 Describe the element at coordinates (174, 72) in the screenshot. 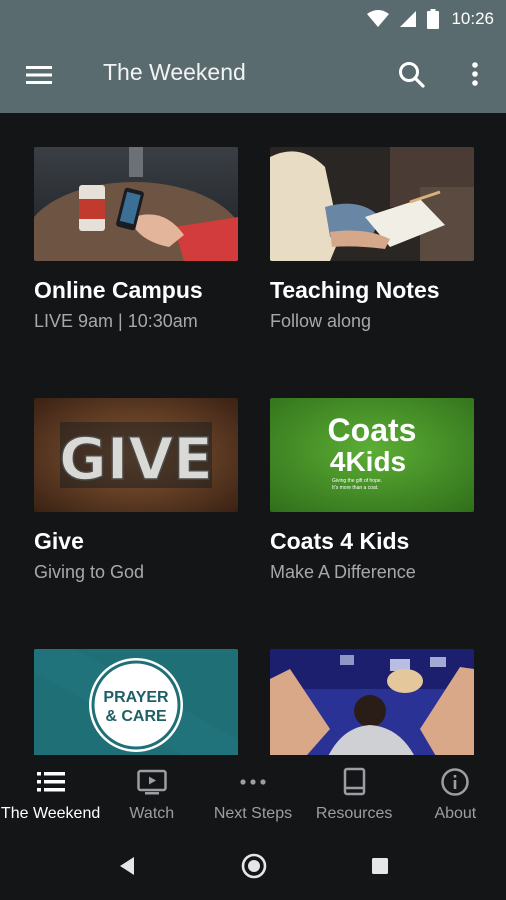

I see `page-title: The Weekend` at that location.